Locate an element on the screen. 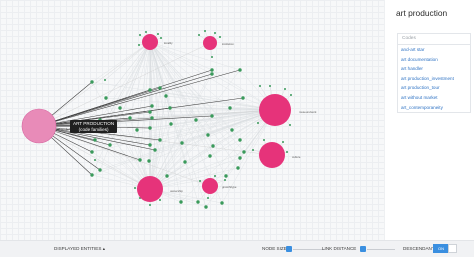 This screenshot has width=474, height=257. node-size-label: NODE SIZE is located at coordinates (274, 248).